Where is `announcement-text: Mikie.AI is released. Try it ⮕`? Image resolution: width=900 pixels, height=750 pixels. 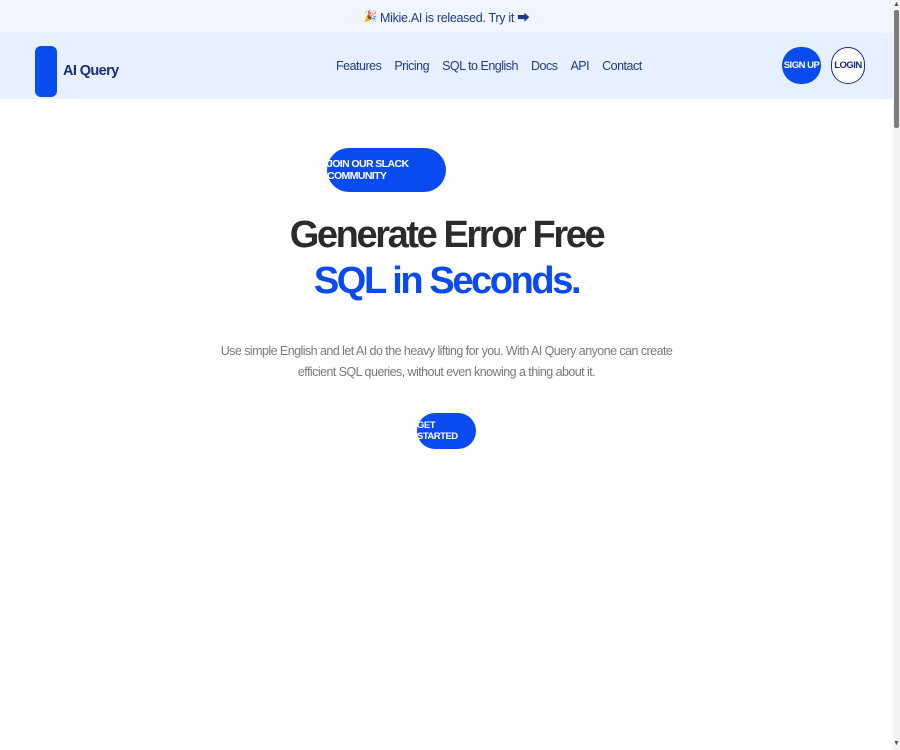
announcement-text: Mikie.AI is released. Try it ⮕ is located at coordinates (455, 16).